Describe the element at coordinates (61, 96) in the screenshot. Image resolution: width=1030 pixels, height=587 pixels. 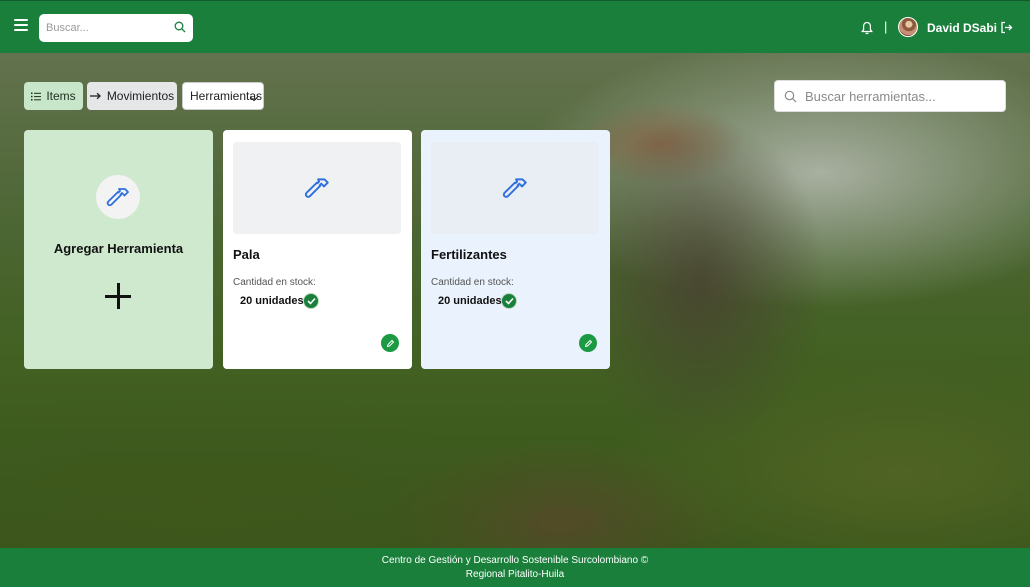
I see `items-button-label: Items` at that location.